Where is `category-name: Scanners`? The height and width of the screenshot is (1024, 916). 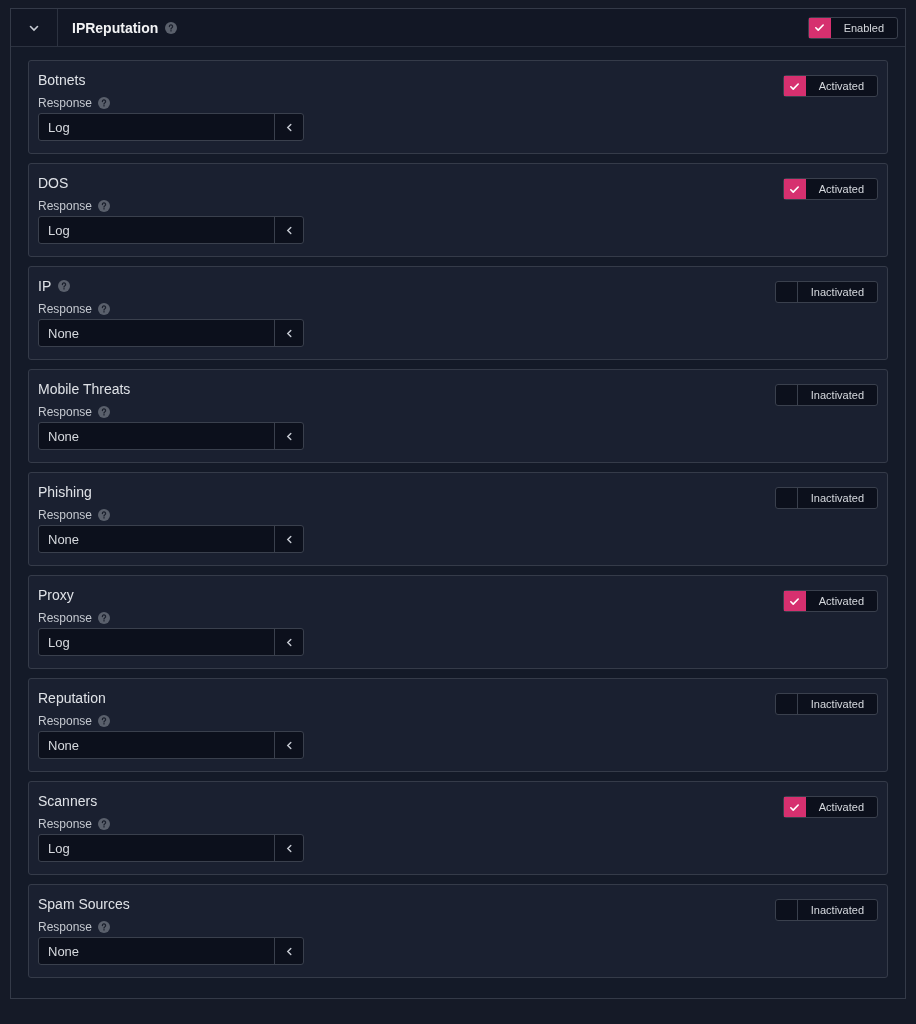 category-name: Scanners is located at coordinates (68, 801).